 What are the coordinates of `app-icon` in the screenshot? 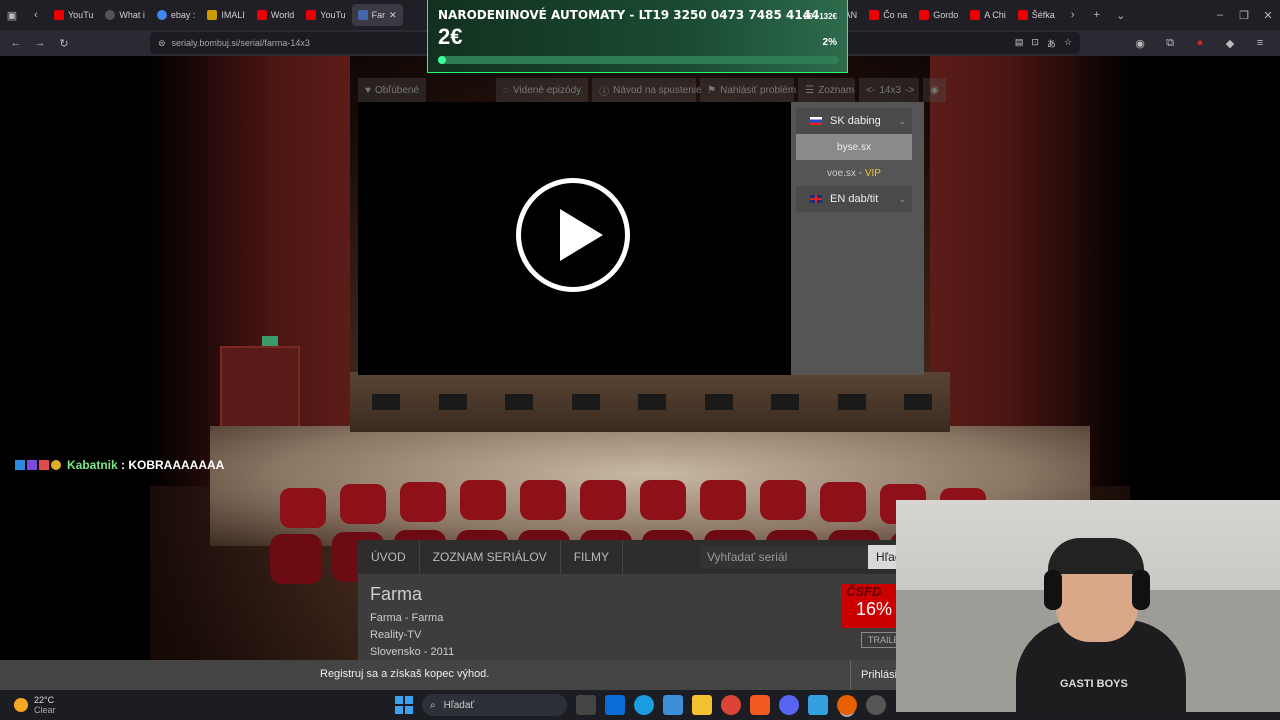 It's located at (876, 705).